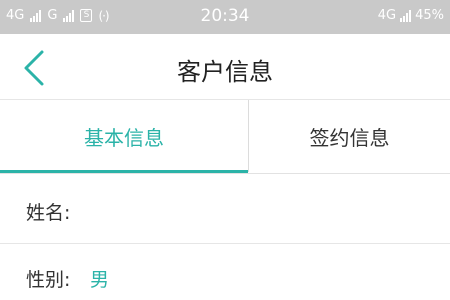 The height and width of the screenshot is (300, 450). Describe the element at coordinates (48, 280) in the screenshot. I see `gender-label: 性别:` at that location.